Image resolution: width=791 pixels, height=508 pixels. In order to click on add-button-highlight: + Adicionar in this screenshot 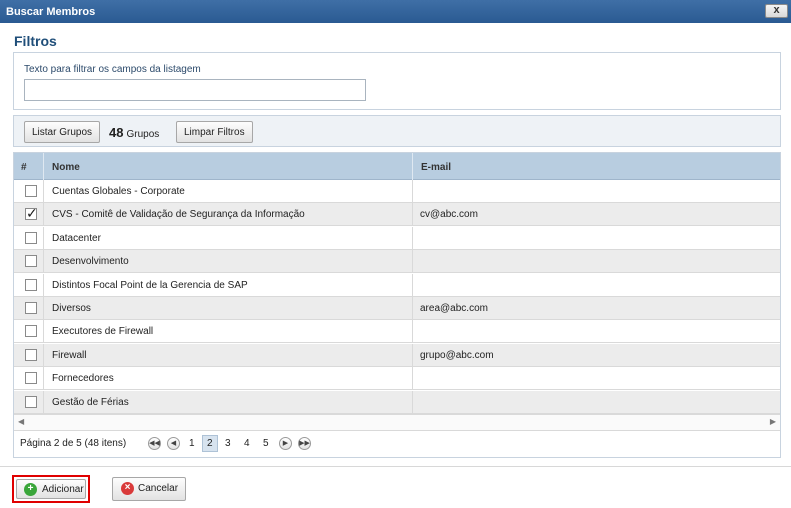, I will do `click(51, 489)`.